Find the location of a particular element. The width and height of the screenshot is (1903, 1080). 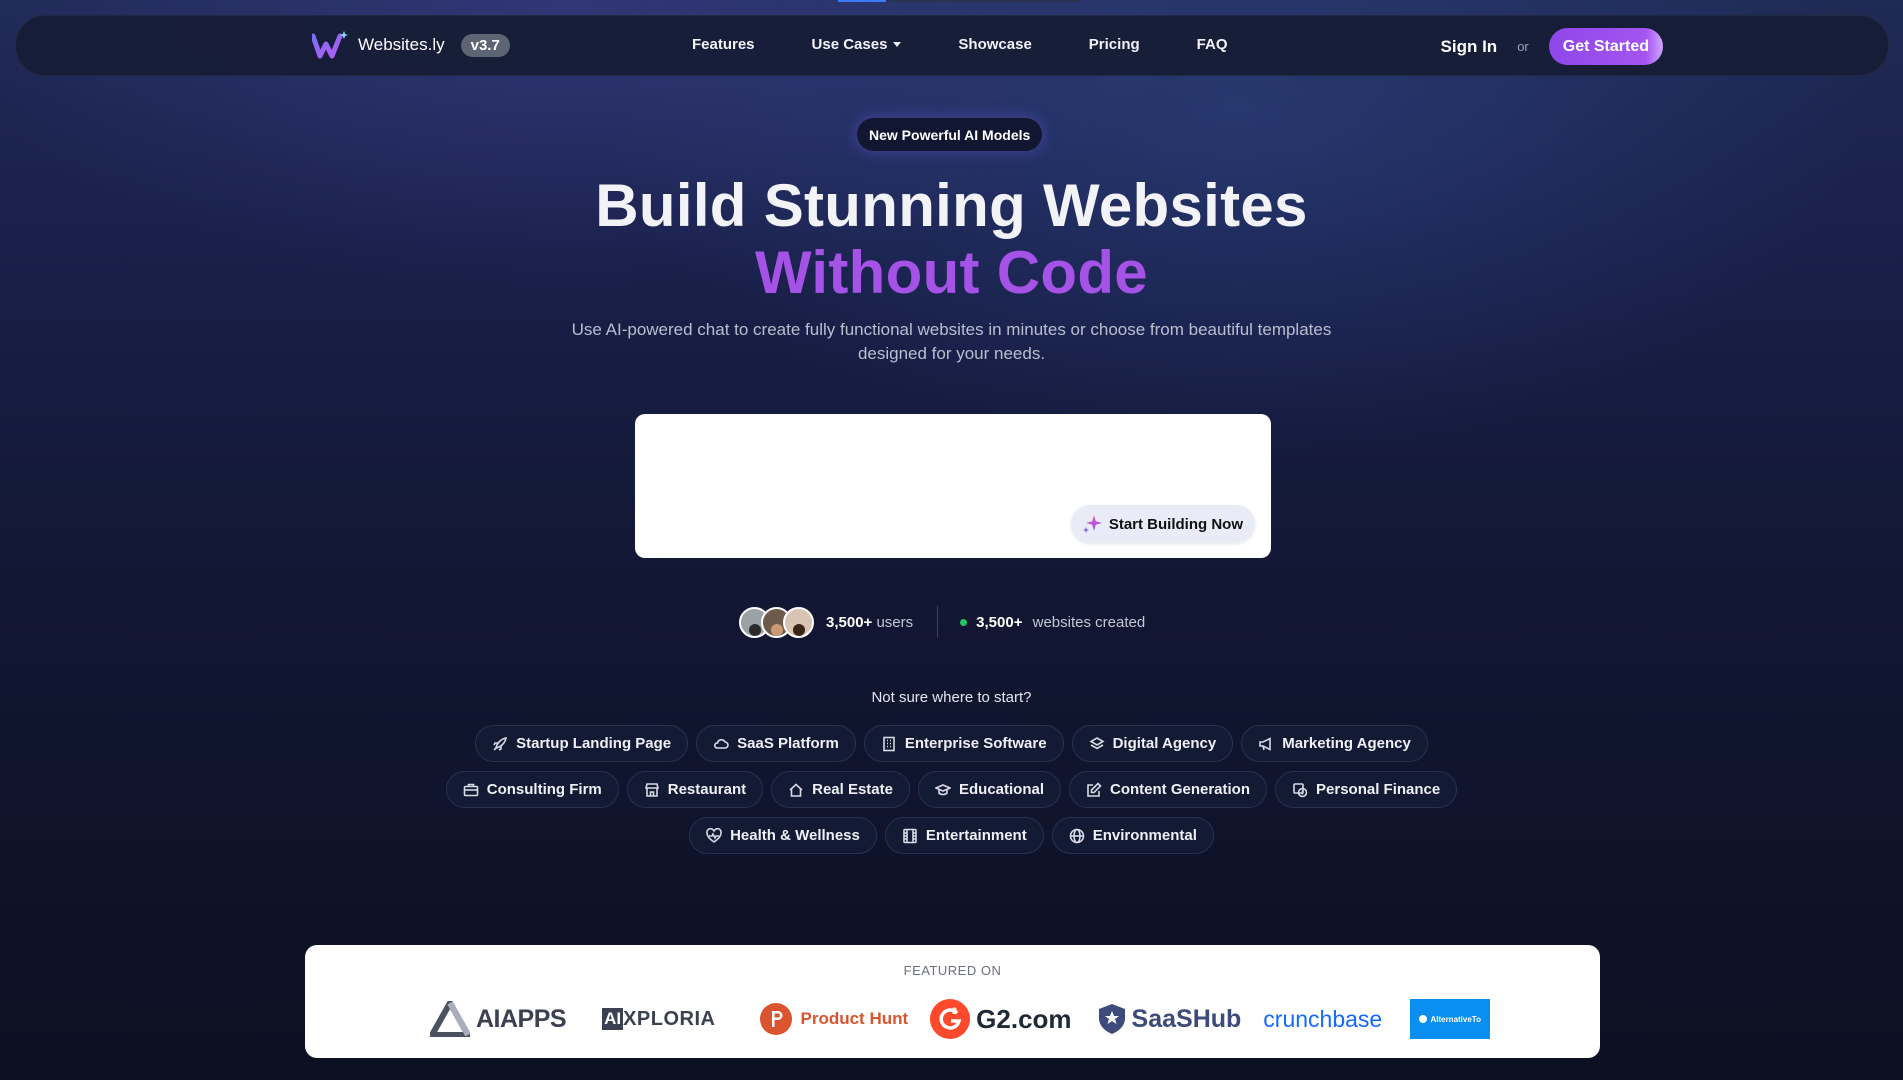

start-building-button: Start Building Now is located at coordinates (1162, 524).